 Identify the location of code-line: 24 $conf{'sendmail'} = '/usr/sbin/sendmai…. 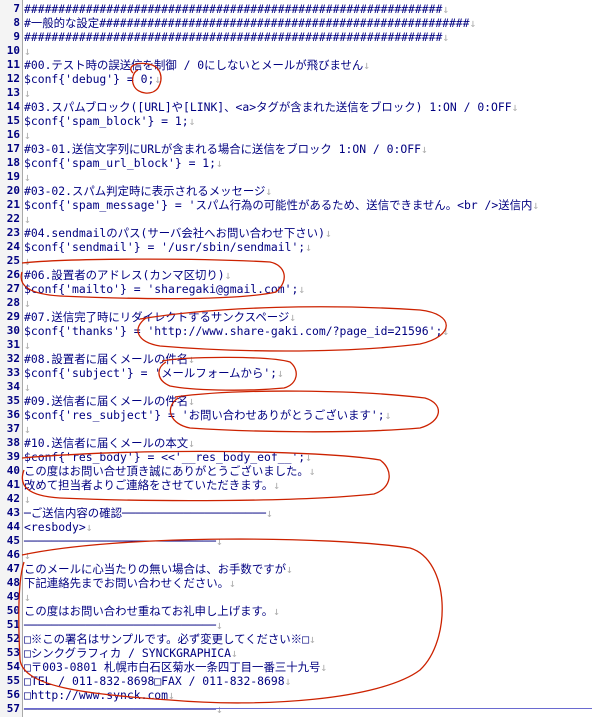
(296, 247).